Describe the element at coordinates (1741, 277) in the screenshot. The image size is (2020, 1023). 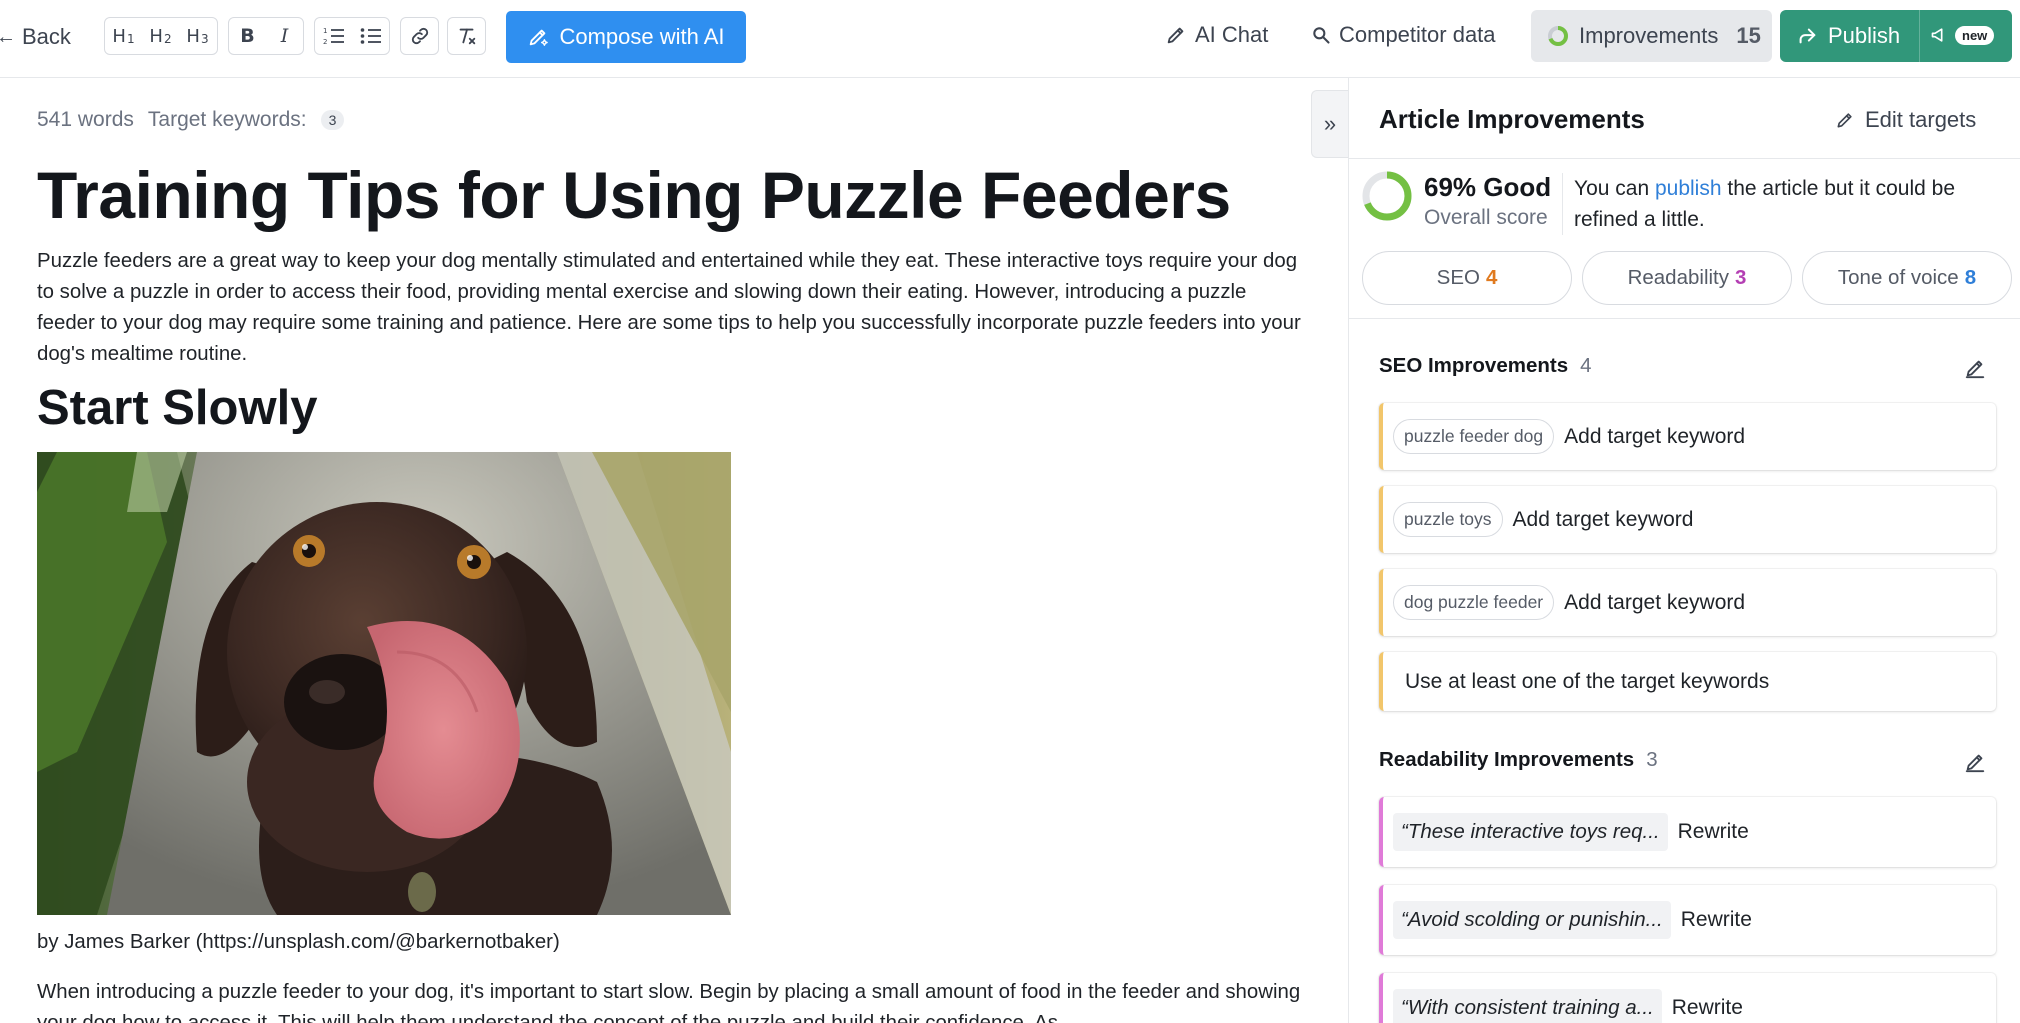
I see `tab-readability-count: 3` at that location.